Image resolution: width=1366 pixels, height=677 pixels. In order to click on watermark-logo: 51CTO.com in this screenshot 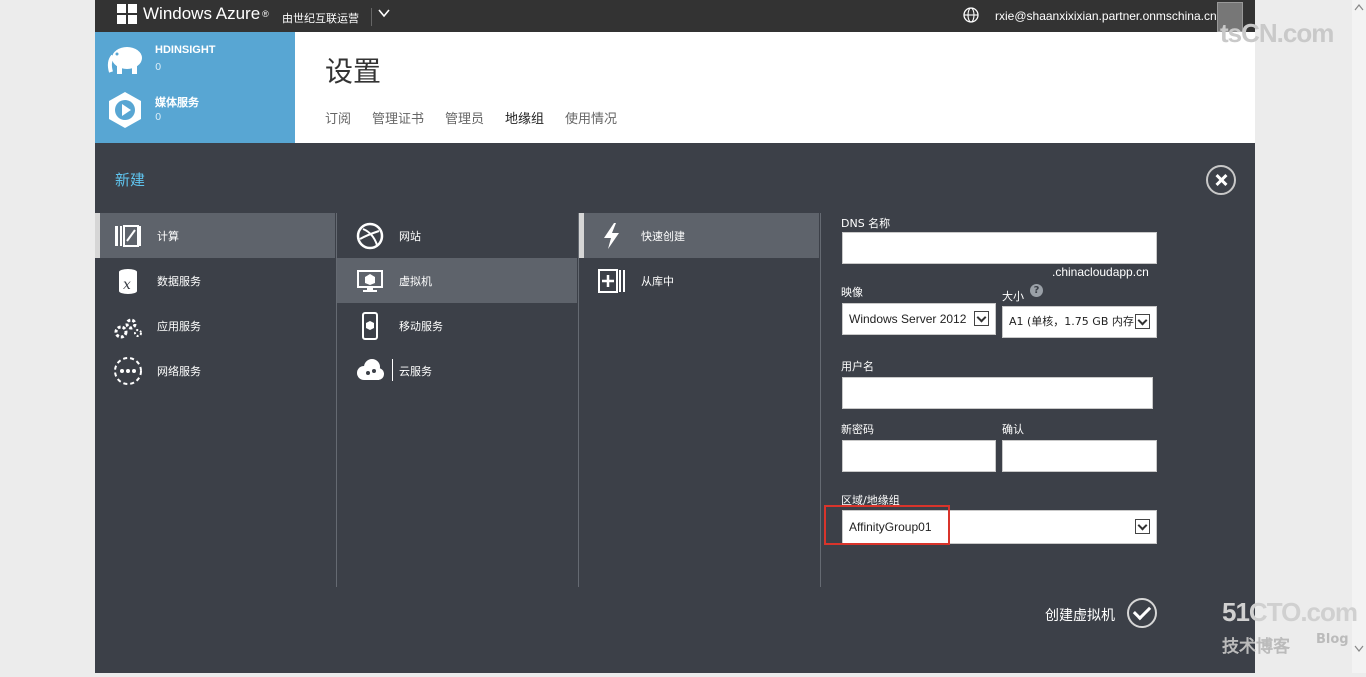, I will do `click(1290, 612)`.